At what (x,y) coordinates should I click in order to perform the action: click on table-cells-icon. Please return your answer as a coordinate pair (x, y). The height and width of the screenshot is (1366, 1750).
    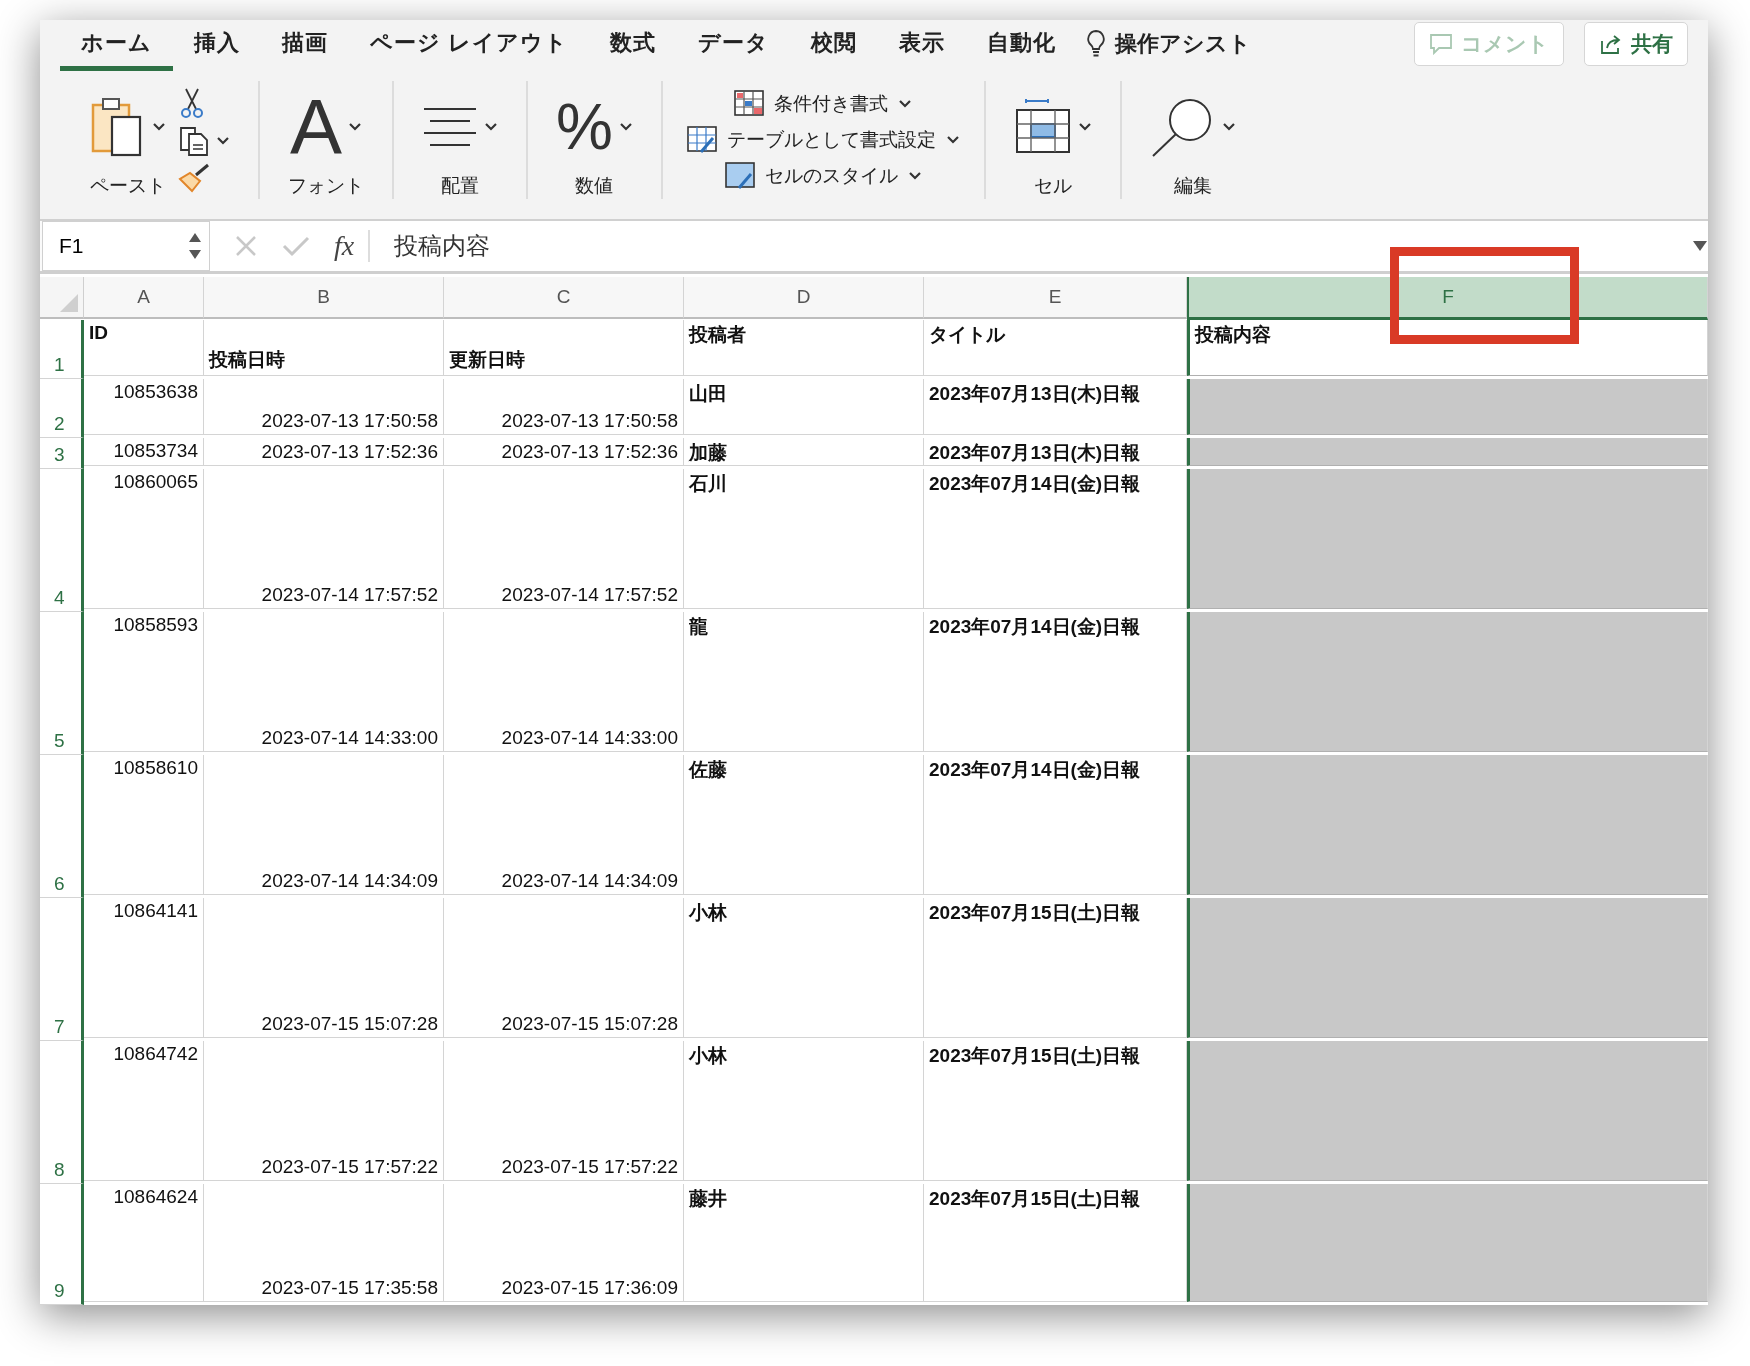
    Looking at the image, I should click on (1042, 127).